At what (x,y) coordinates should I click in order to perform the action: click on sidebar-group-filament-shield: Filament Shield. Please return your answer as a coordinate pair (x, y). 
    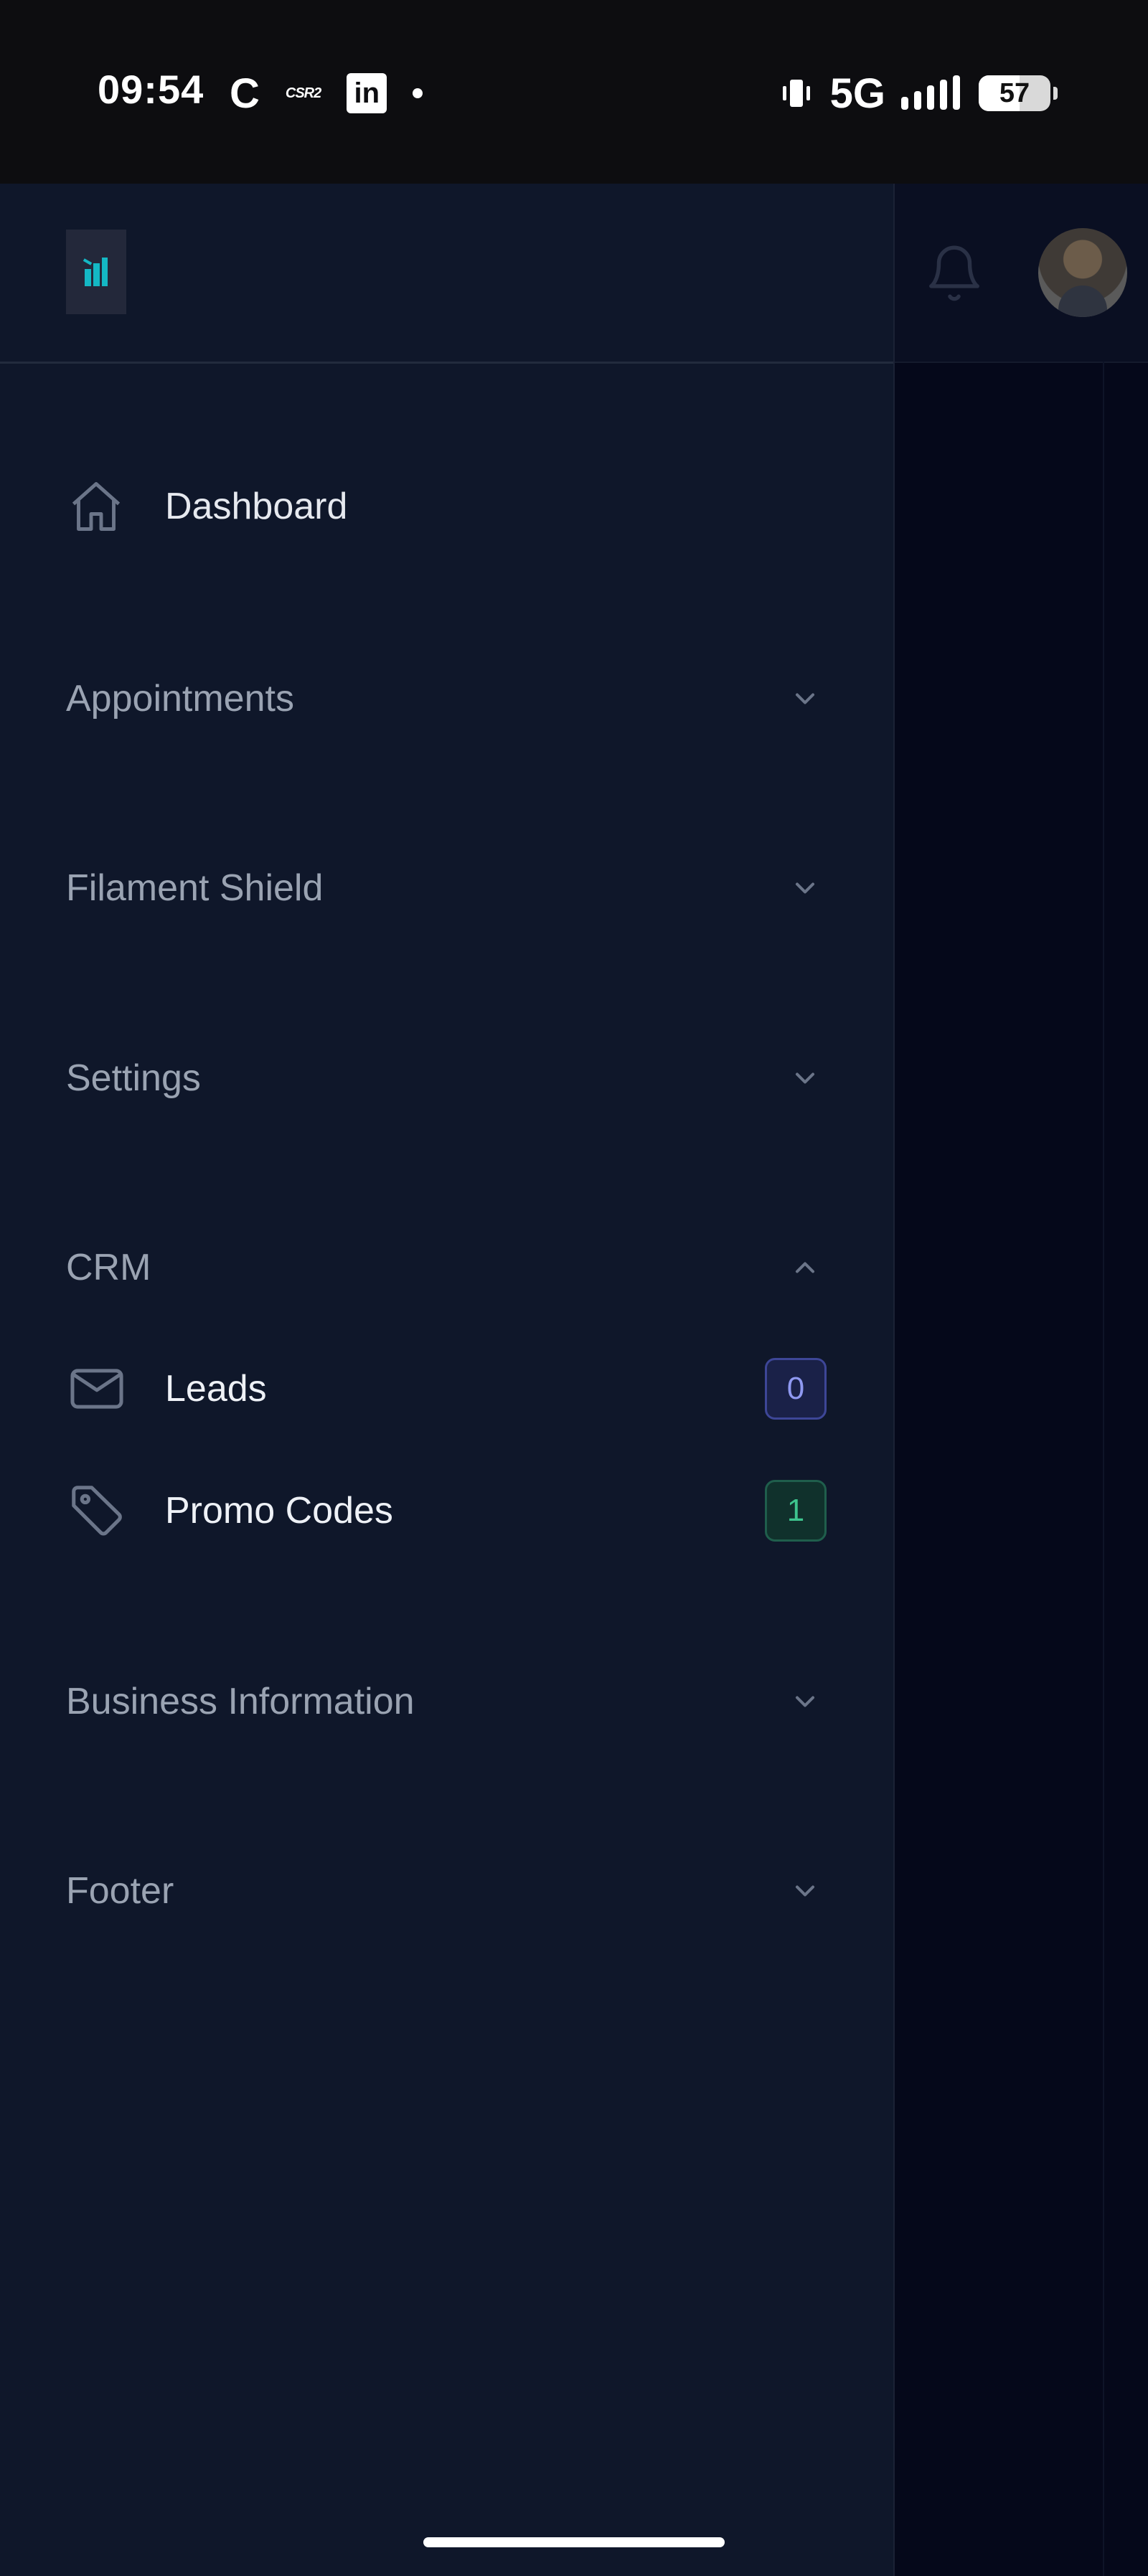
    Looking at the image, I should click on (446, 888).